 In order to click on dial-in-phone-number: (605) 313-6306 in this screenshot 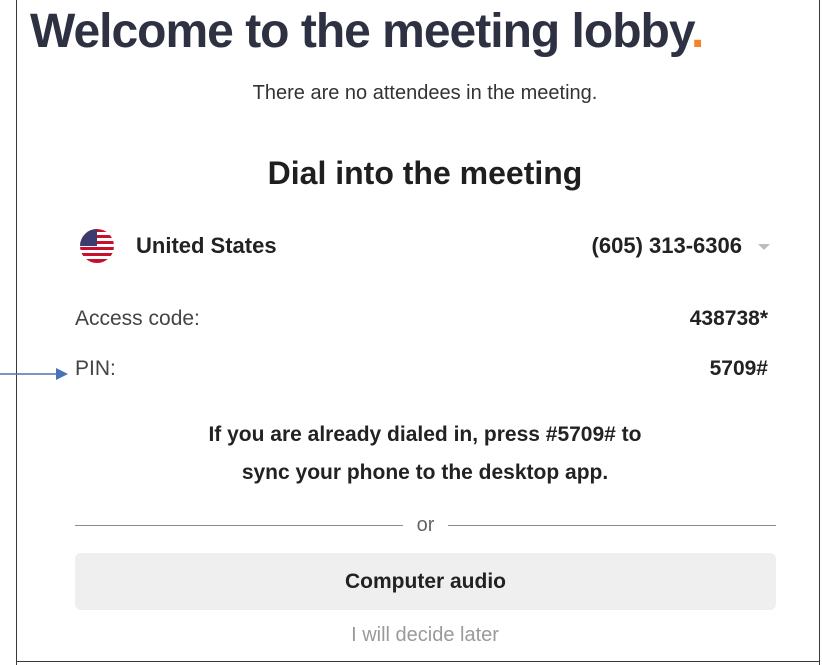, I will do `click(666, 245)`.